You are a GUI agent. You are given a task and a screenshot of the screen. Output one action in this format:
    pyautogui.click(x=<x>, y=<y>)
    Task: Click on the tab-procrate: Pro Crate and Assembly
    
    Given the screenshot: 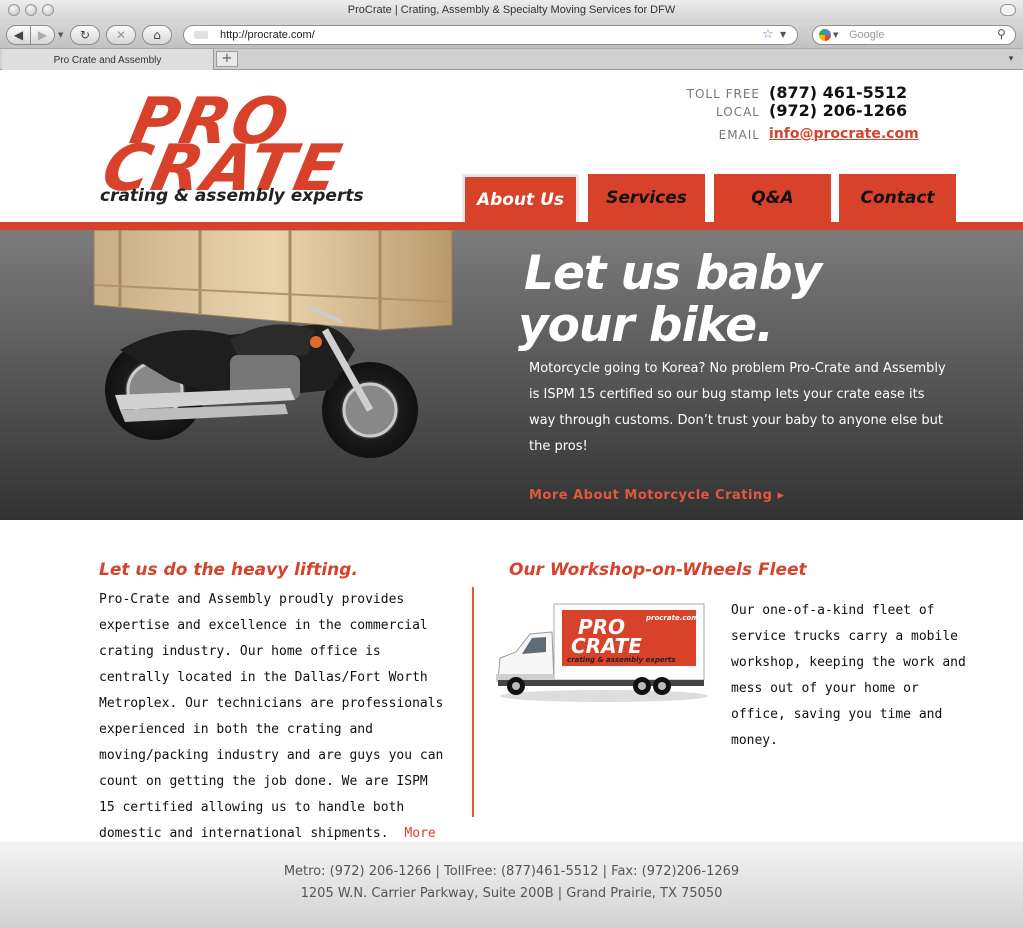 What is the action you would take?
    pyautogui.click(x=108, y=59)
    